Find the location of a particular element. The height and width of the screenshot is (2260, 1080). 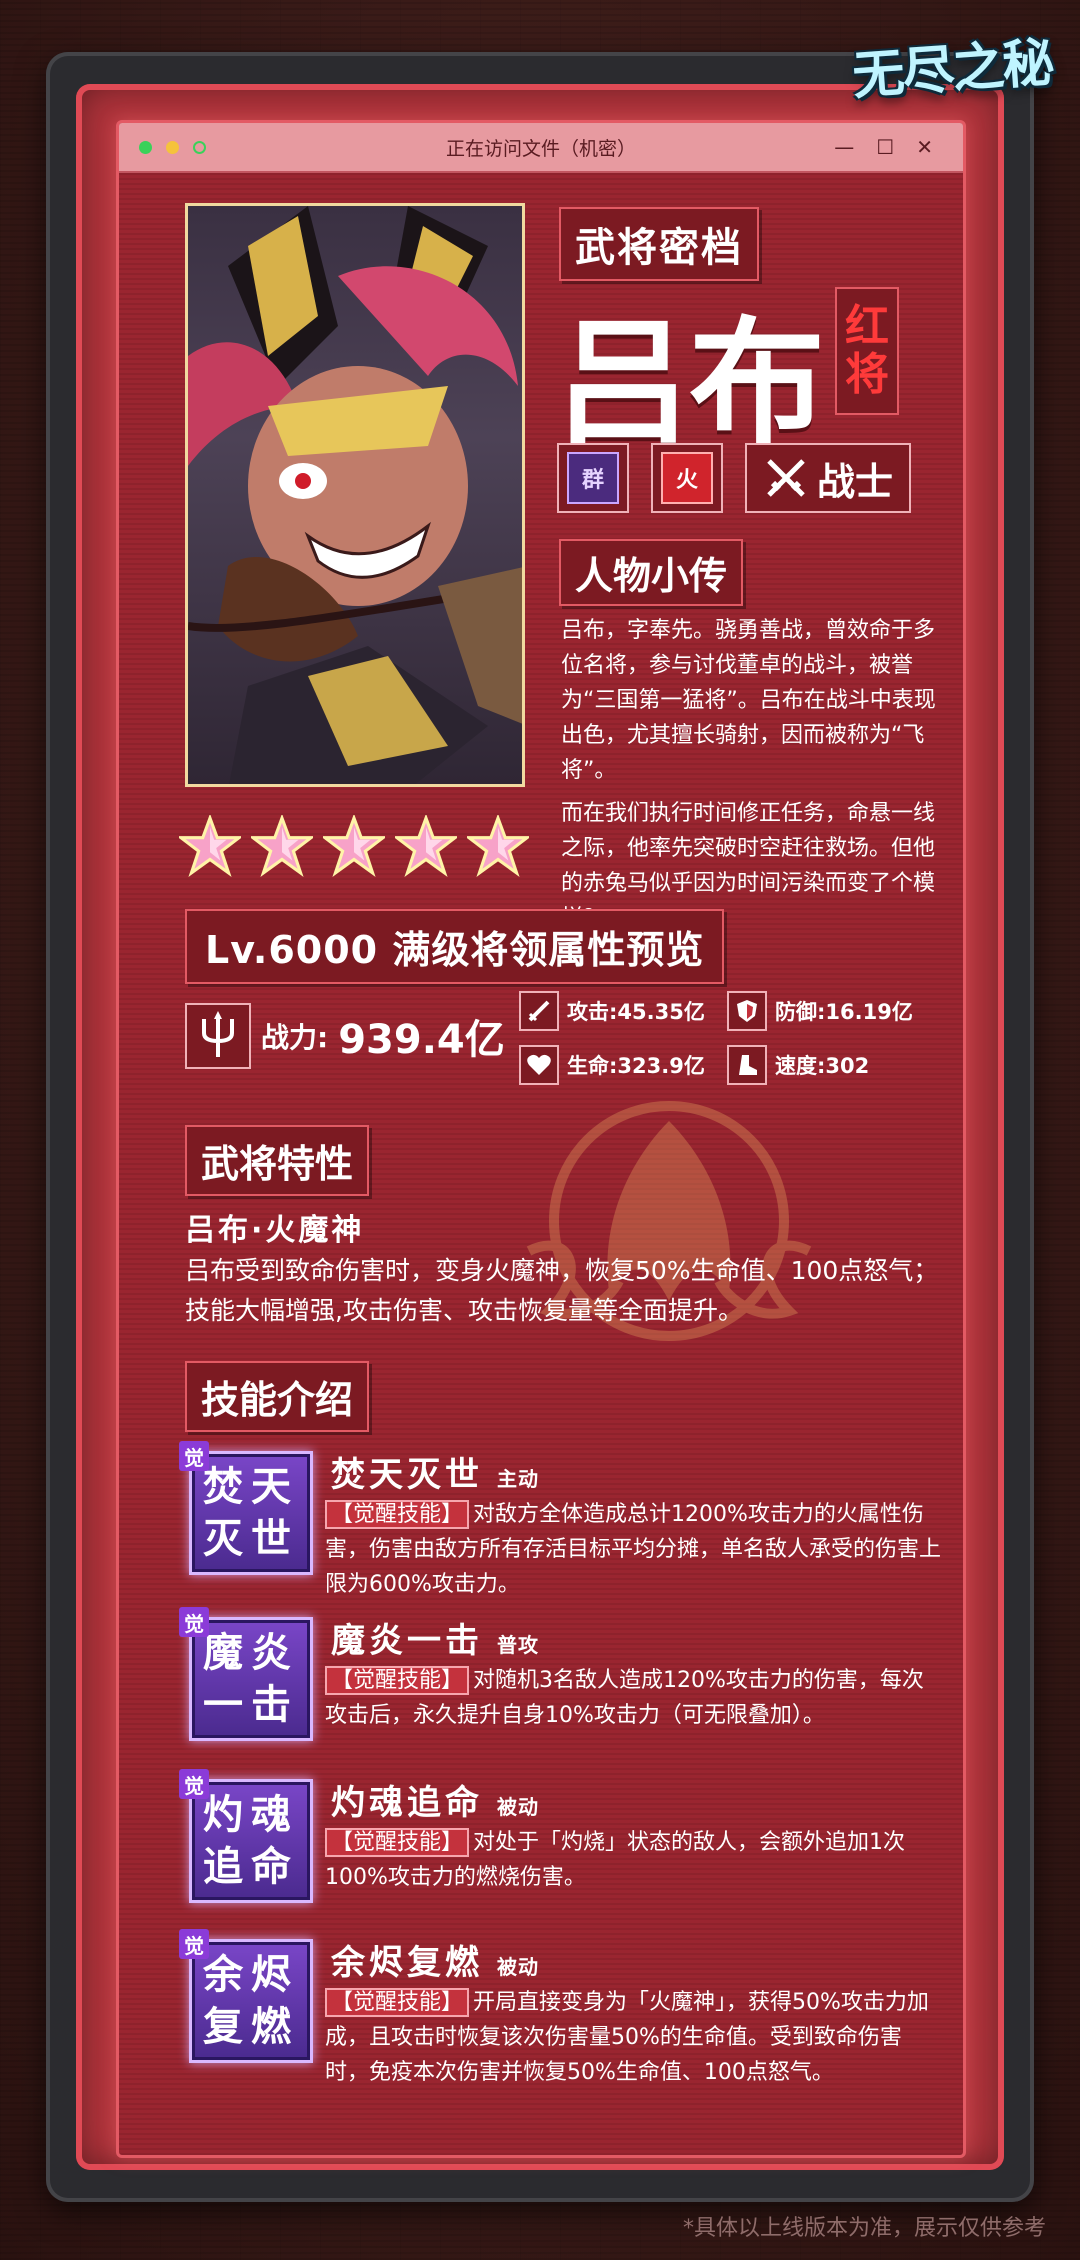

boot-icon is located at coordinates (747, 1065).